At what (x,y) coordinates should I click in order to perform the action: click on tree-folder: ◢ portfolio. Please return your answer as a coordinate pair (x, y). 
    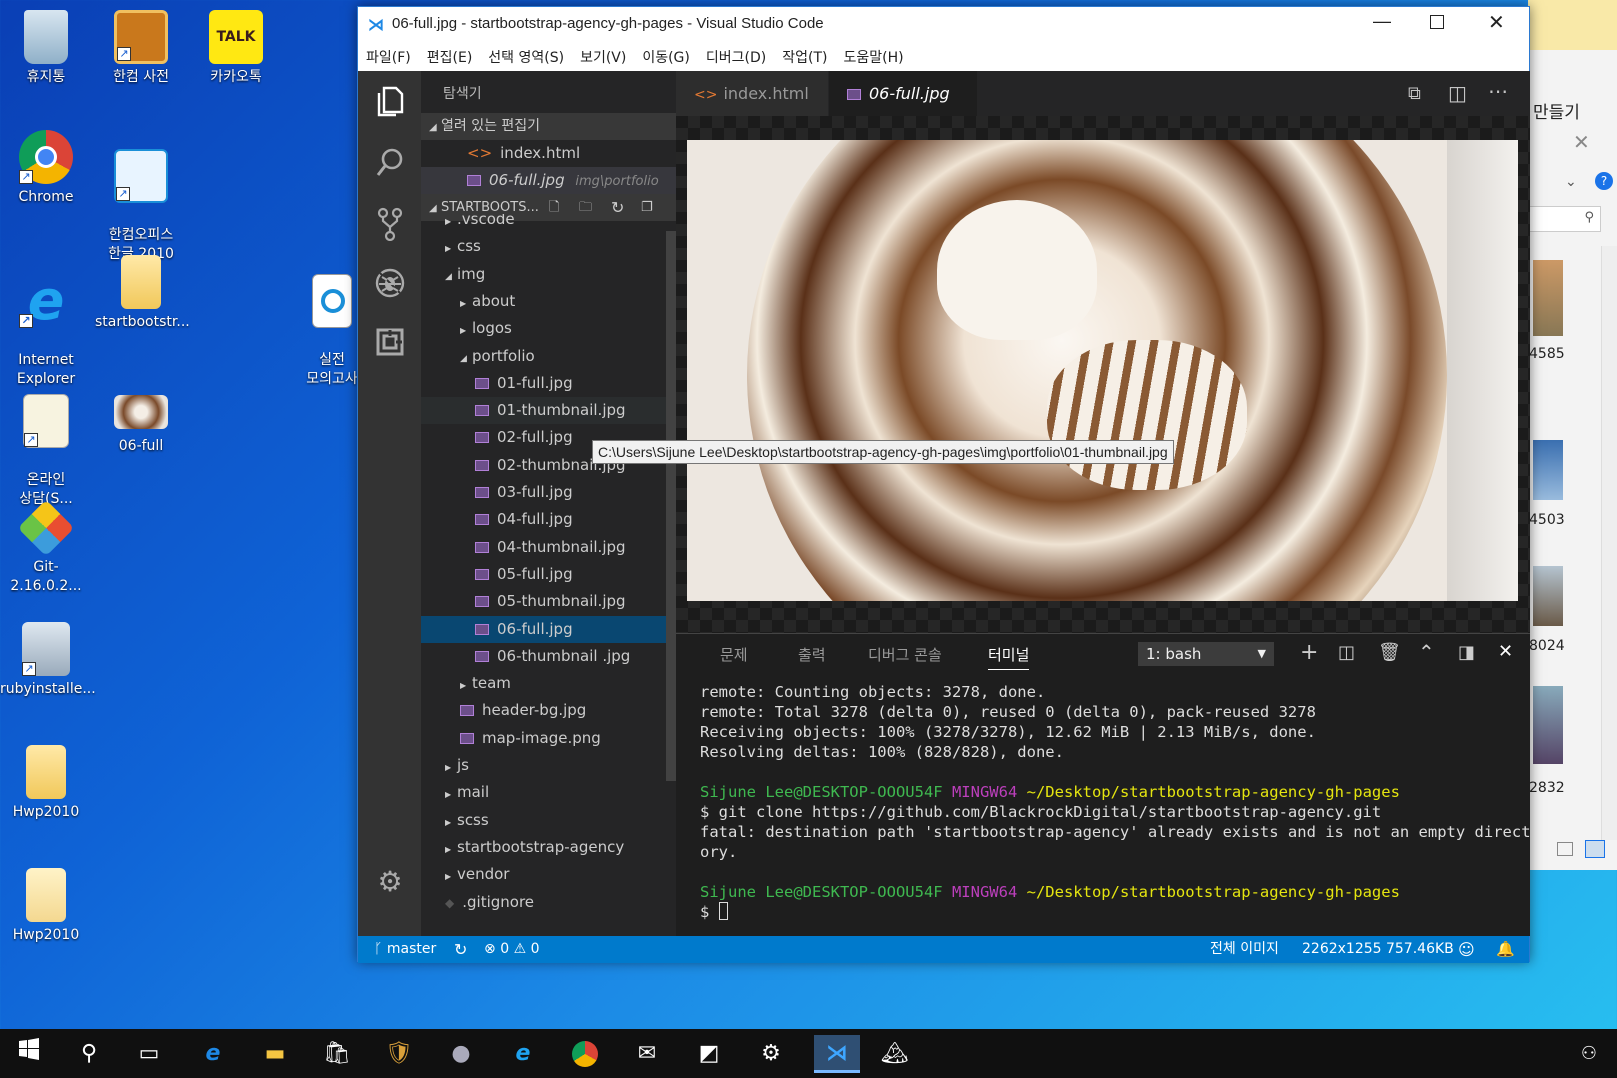
    Looking at the image, I should click on (548, 356).